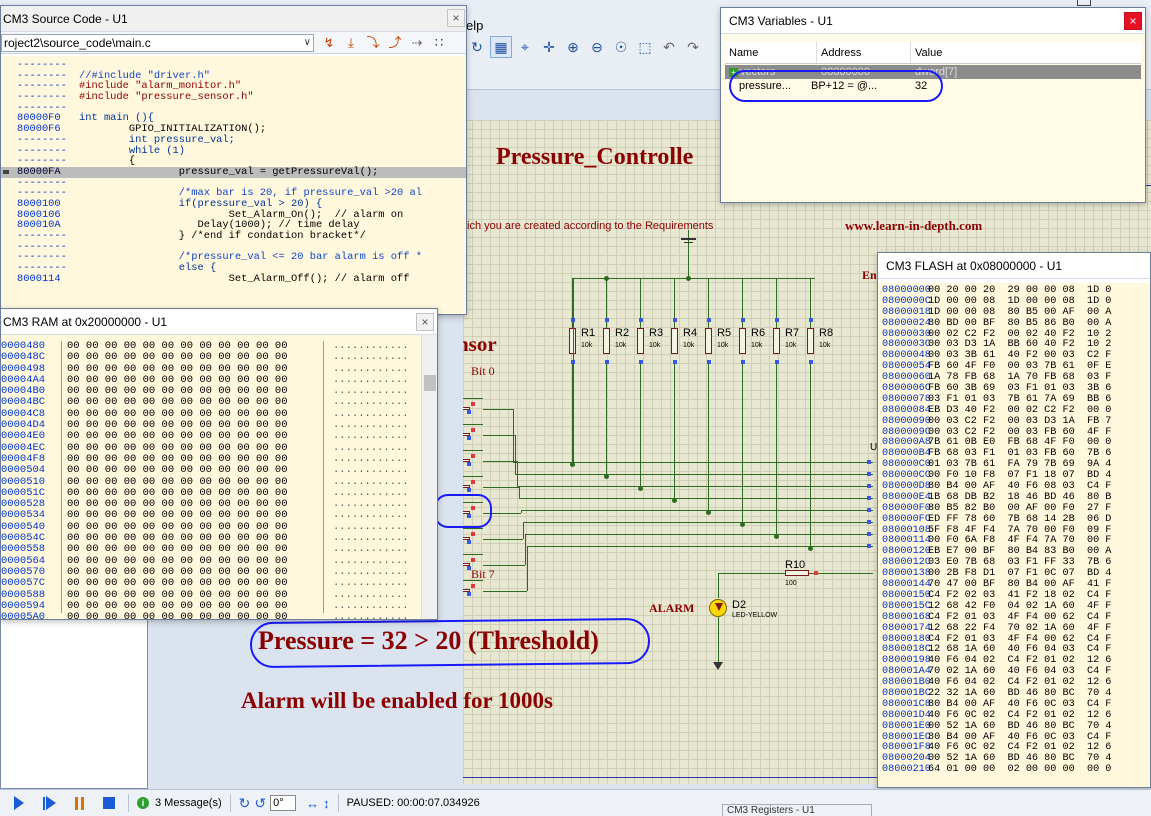  Describe the element at coordinates (1014, 618) in the screenshot. I see `flash-row: 08000168 C4 F2 01 03 4F F4 00 62 C4 F` at that location.